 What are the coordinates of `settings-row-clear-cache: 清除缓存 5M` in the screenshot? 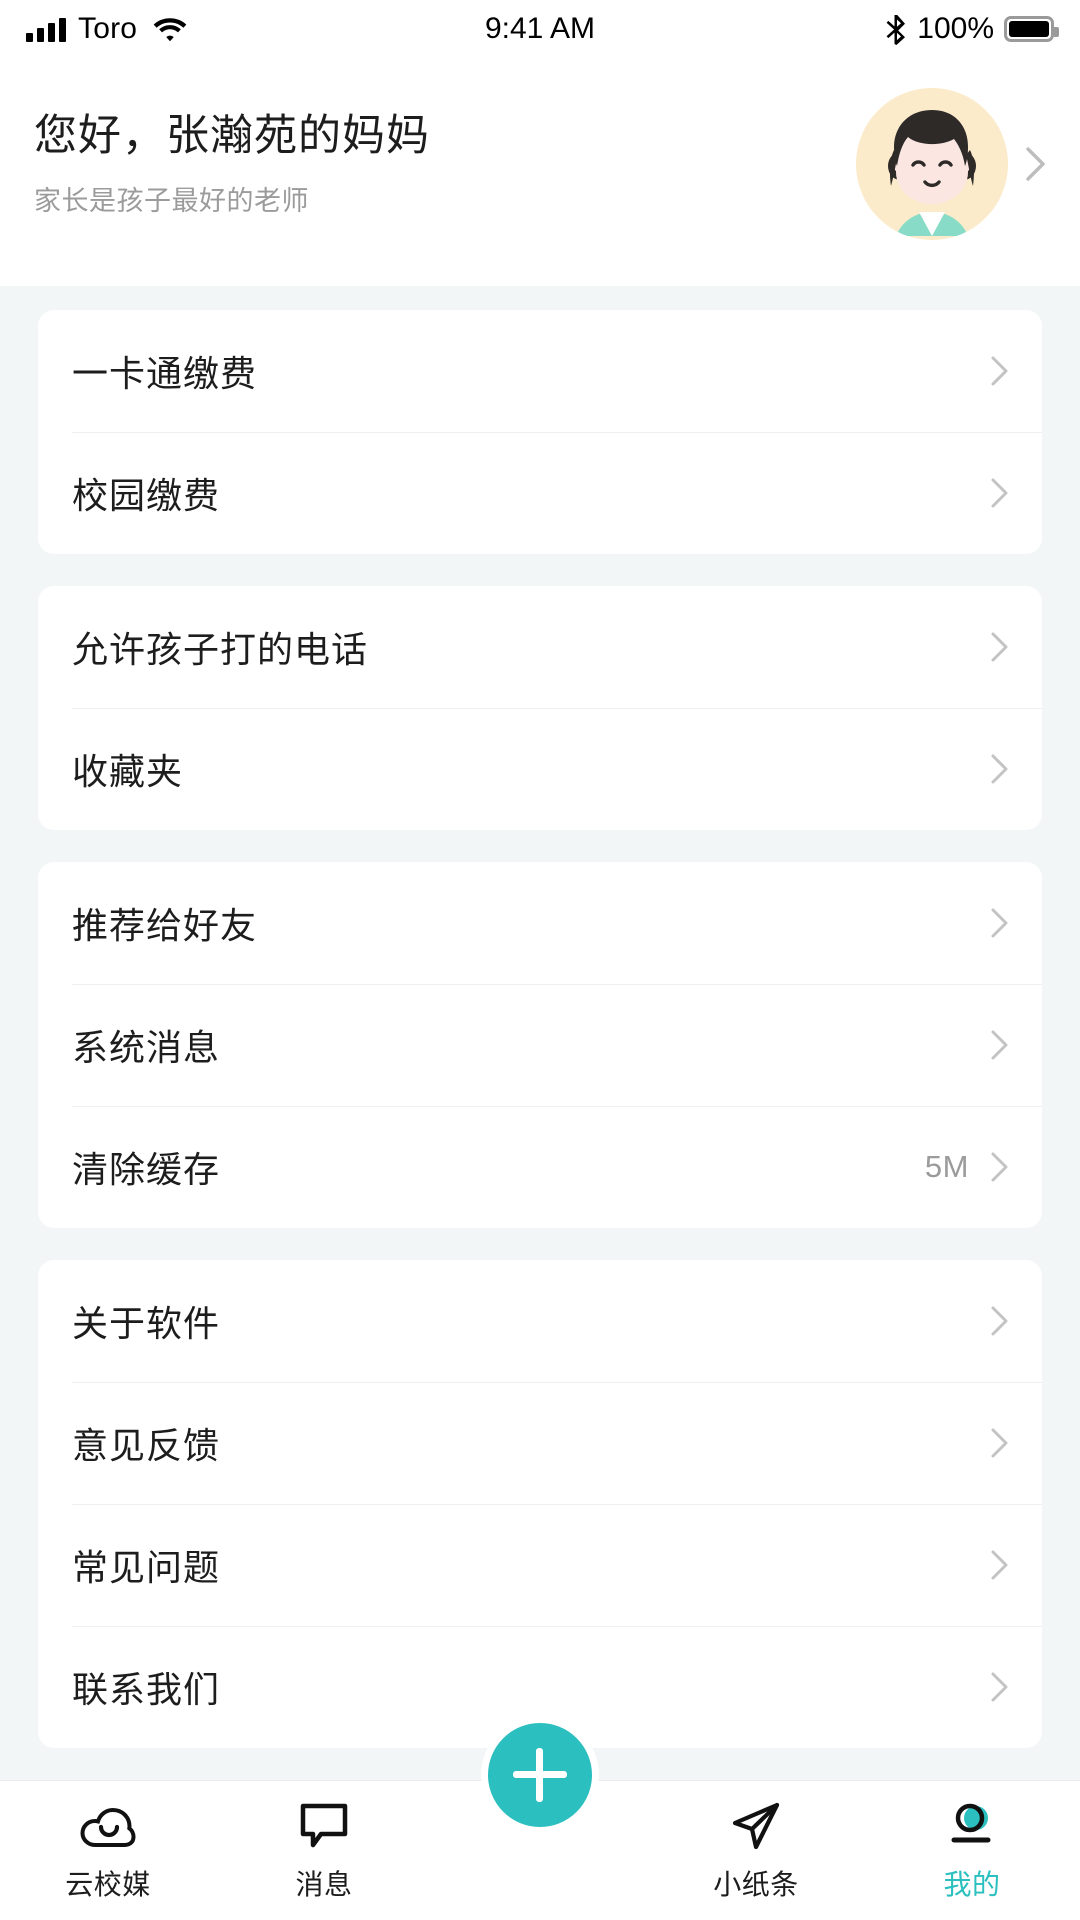 It's located at (540, 1167).